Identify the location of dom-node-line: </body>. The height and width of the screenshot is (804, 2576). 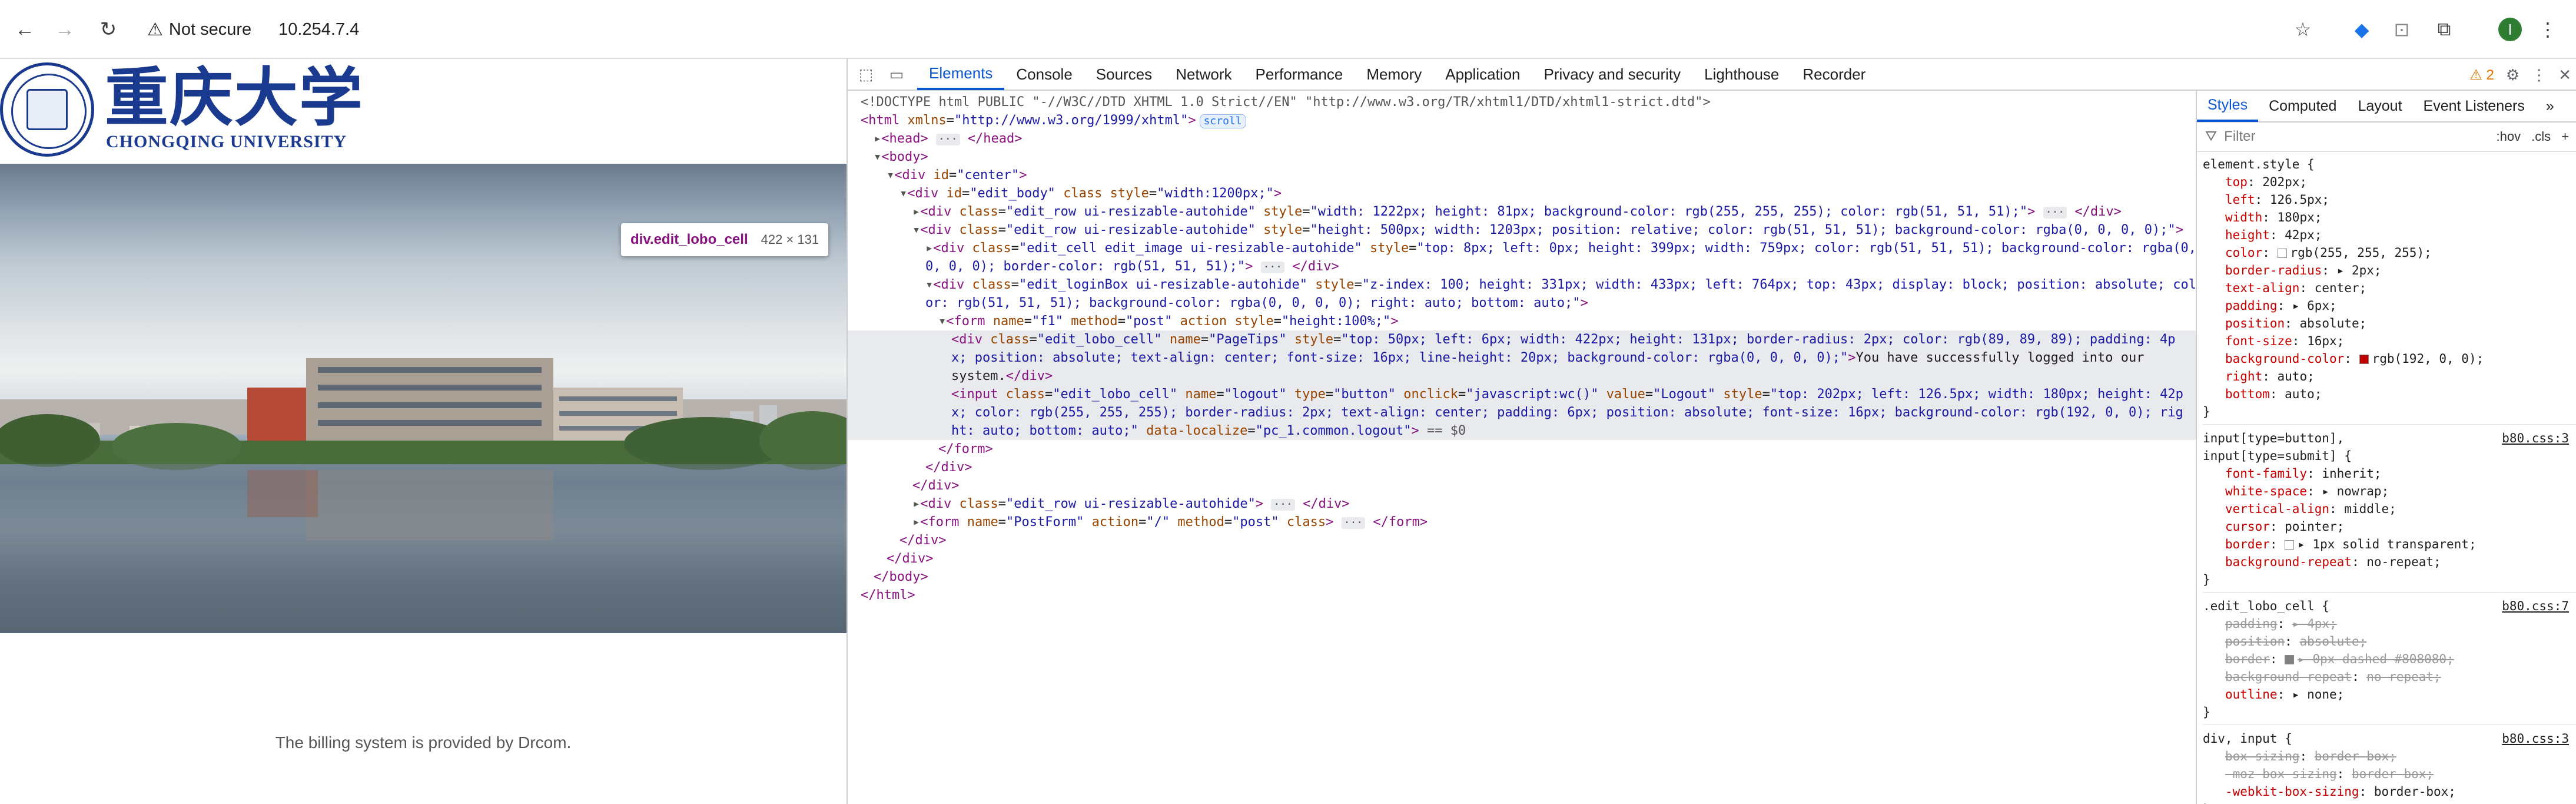
(1522, 577).